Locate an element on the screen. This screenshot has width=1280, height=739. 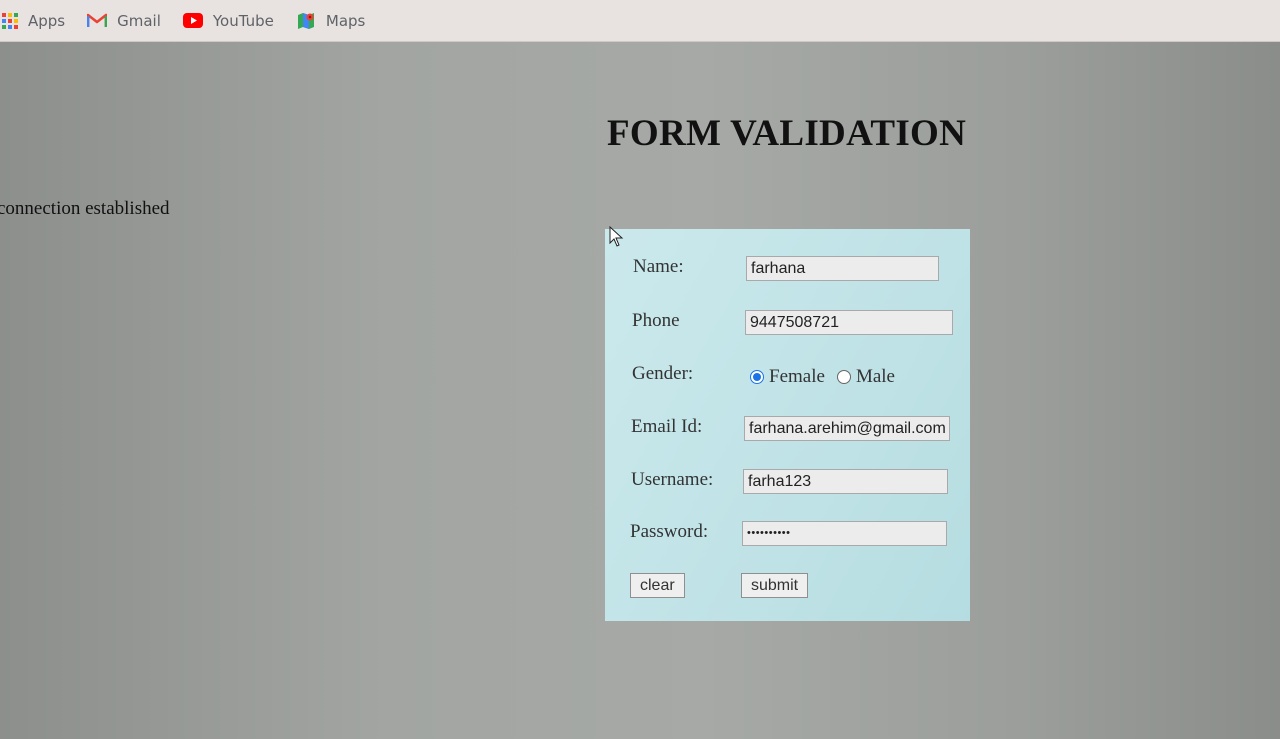
female-radio-label: Female is located at coordinates (797, 377).